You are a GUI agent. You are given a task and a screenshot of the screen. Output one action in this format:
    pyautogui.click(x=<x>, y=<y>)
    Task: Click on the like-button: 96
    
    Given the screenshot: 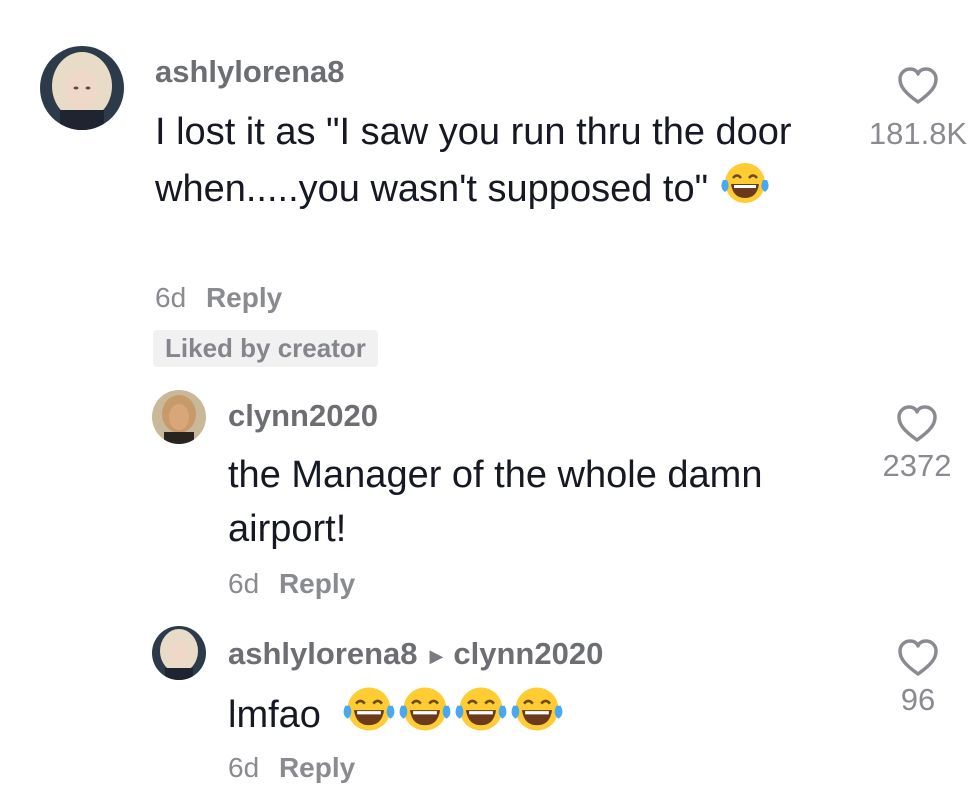 What is the action you would take?
    pyautogui.click(x=918, y=678)
    